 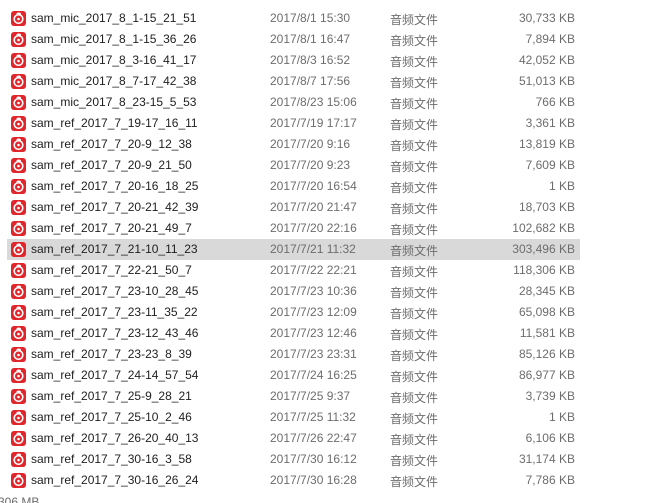 What do you see at coordinates (313, 249) in the screenshot?
I see `file-date-modified: 2017/7/21 11:32` at bounding box center [313, 249].